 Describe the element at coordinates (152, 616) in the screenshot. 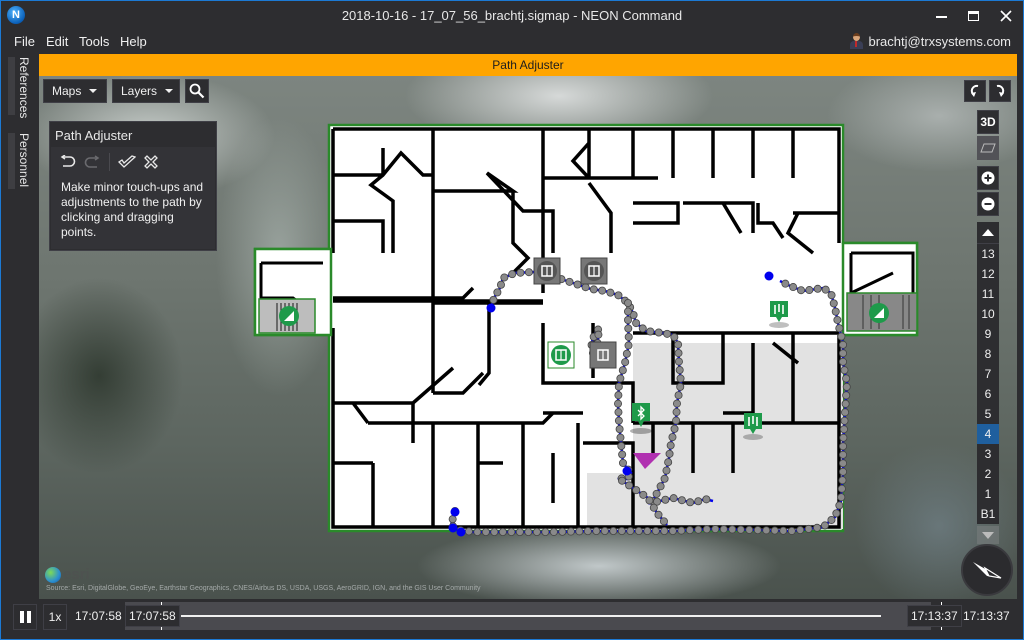

I see `range-start-handle: 17:07:58` at that location.